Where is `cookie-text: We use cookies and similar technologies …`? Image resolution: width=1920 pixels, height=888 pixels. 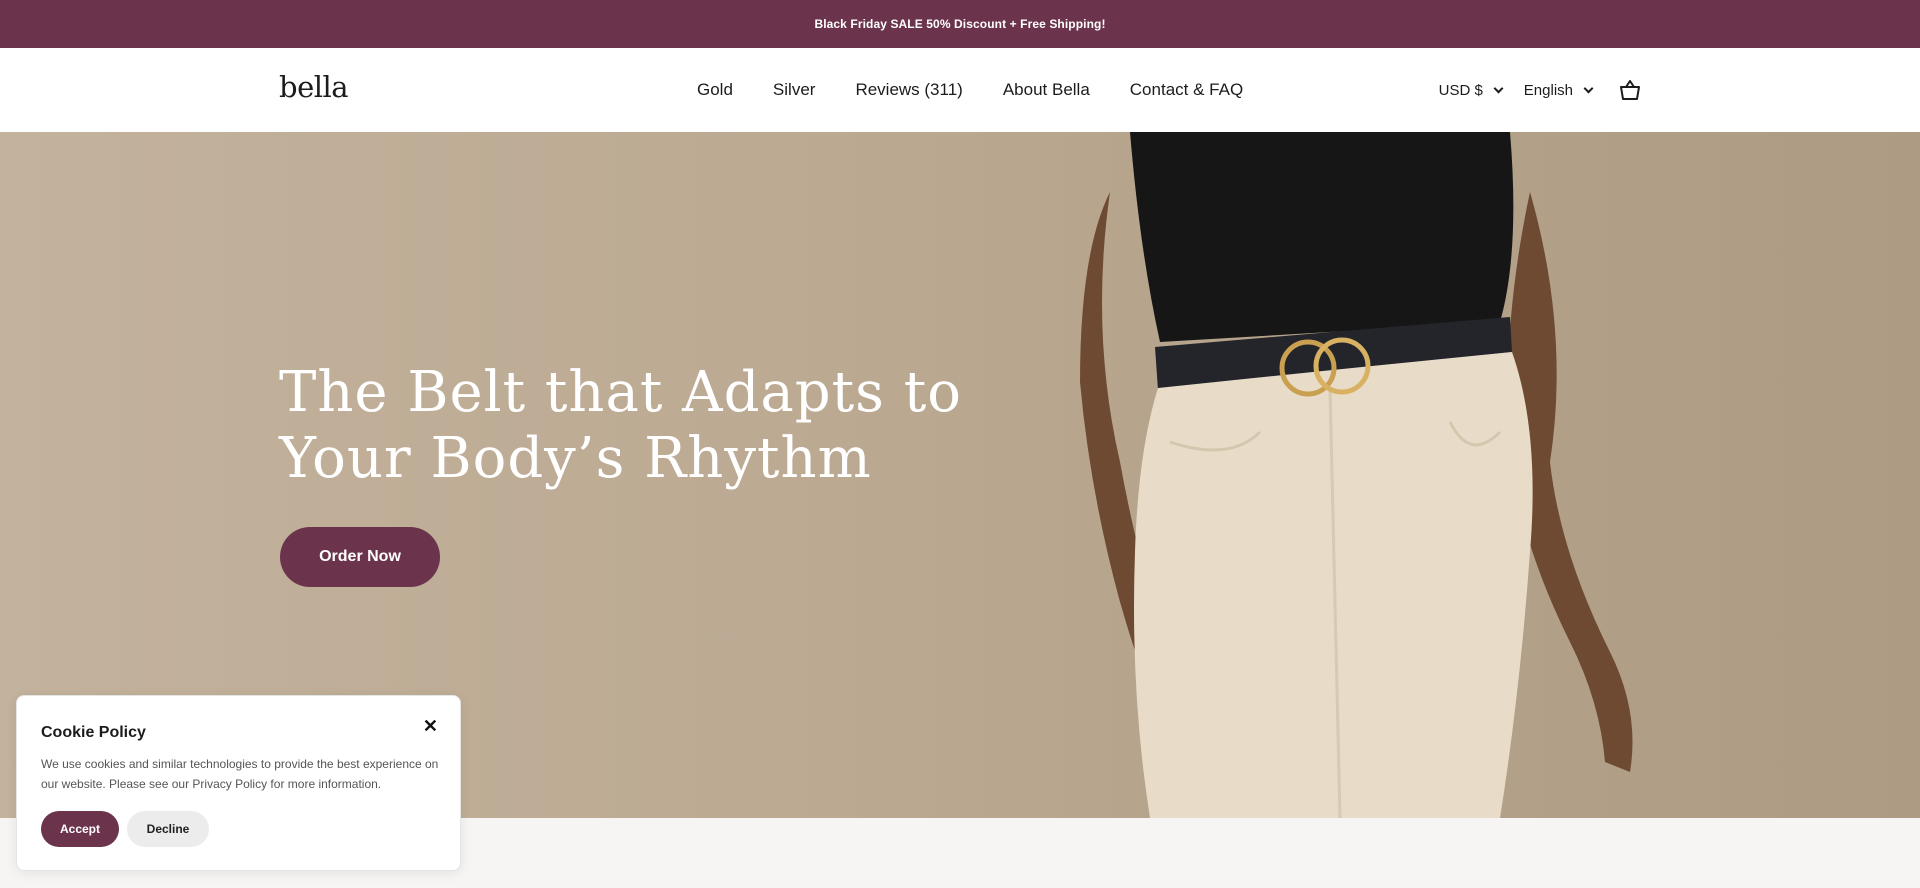 cookie-text: We use cookies and similar technologies … is located at coordinates (240, 774).